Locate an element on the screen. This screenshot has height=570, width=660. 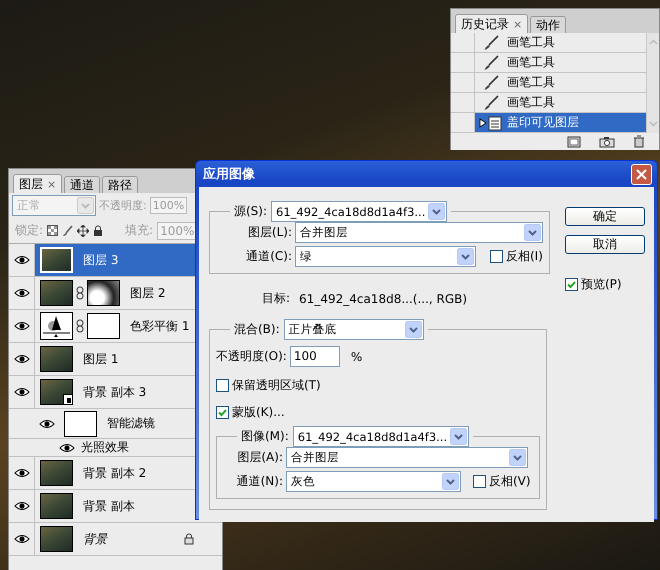
target-label: 目标: is located at coordinates (276, 298).